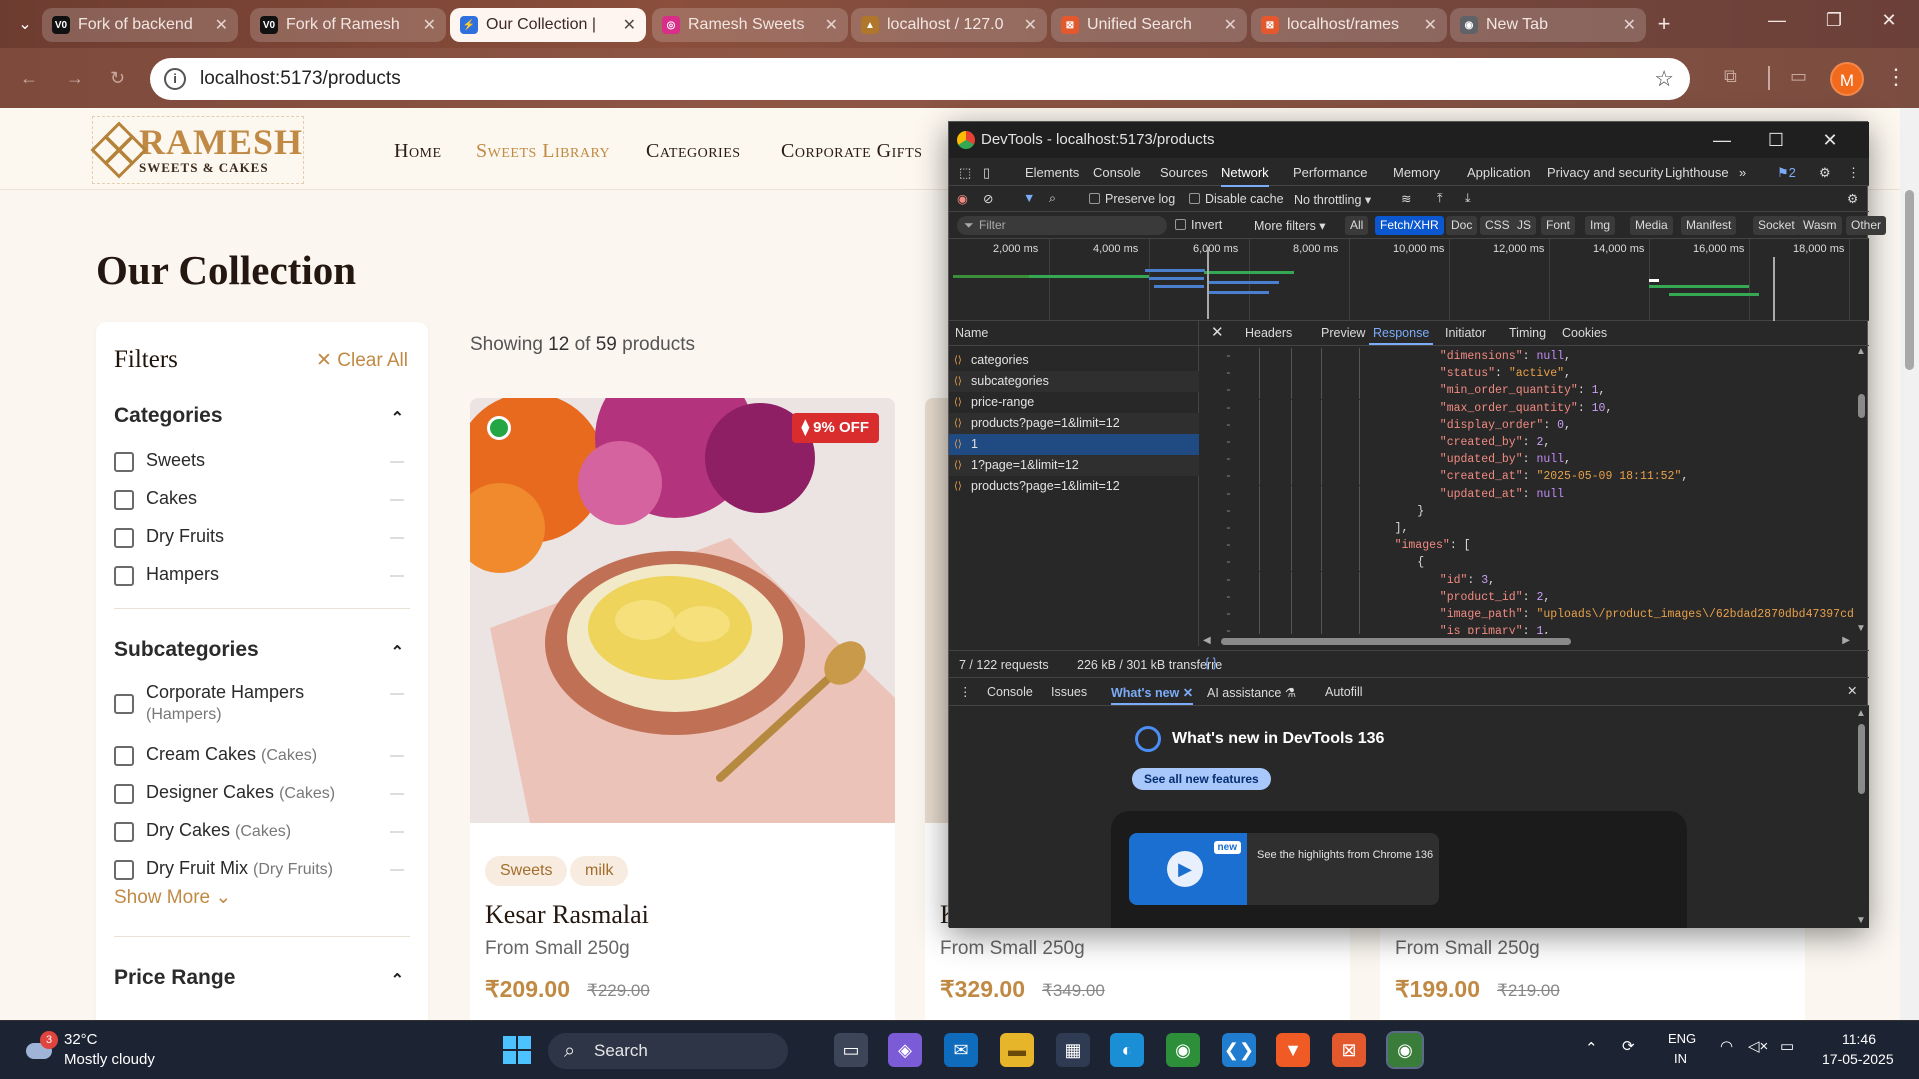 The image size is (1919, 1079). I want to click on tab-search-icon: ⌄, so click(25, 25).